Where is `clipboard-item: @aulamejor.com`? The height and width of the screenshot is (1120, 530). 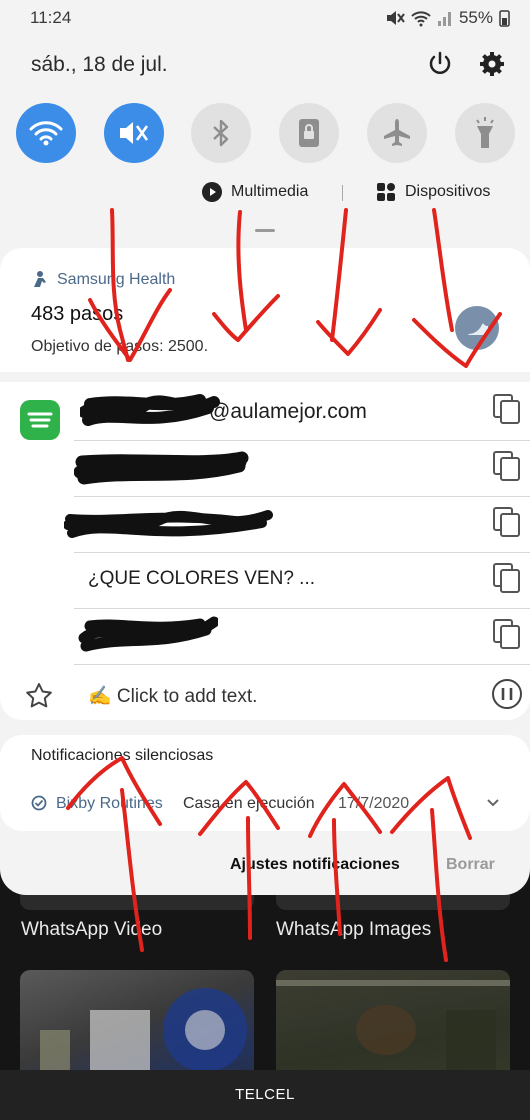 clipboard-item: @aulamejor.com is located at coordinates (302, 412).